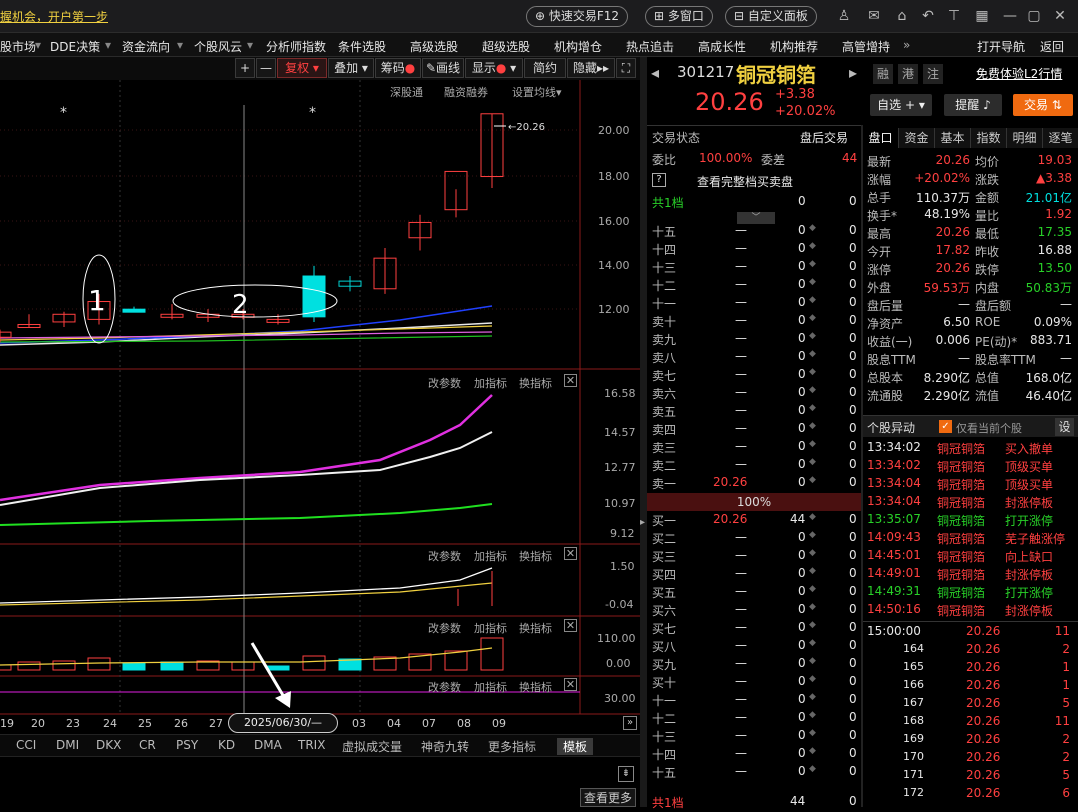 This screenshot has height=812, width=1078. I want to click on bid-row: 买四 —0 ◆ 0, so click(754, 575).